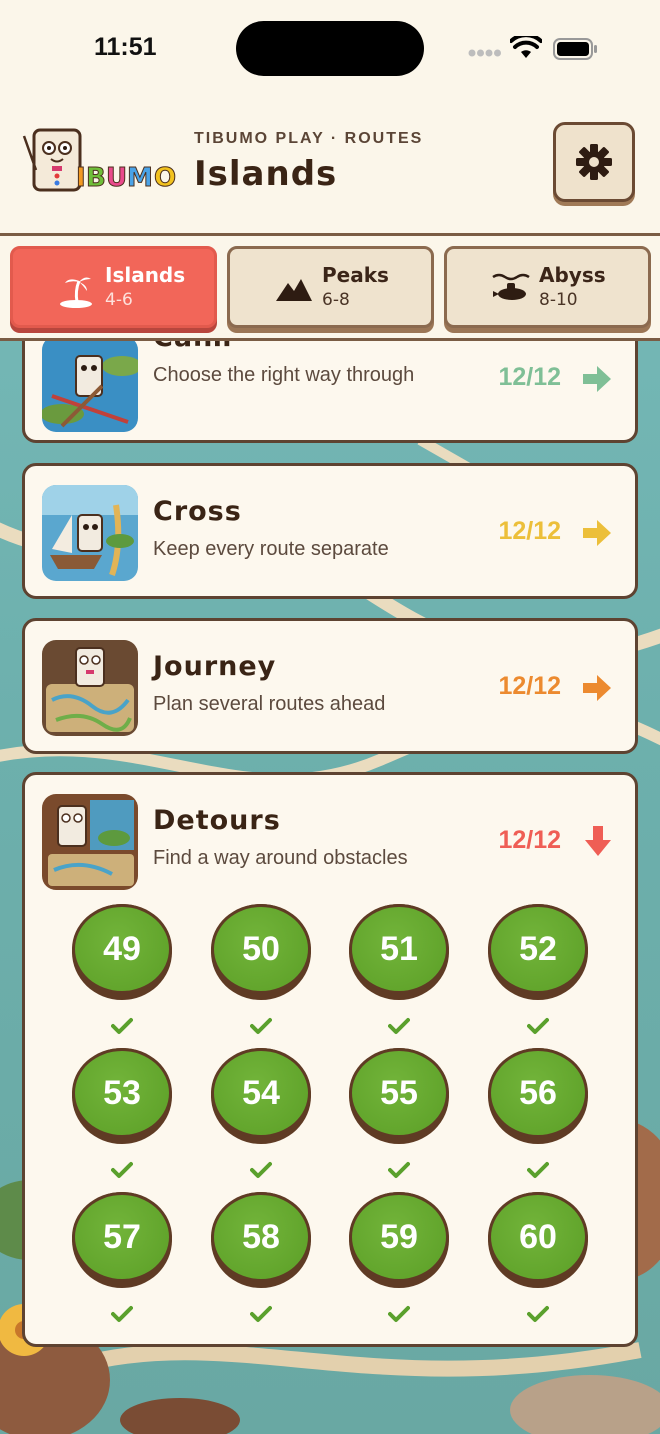 The height and width of the screenshot is (1434, 660). I want to click on level-number: 51, so click(399, 949).